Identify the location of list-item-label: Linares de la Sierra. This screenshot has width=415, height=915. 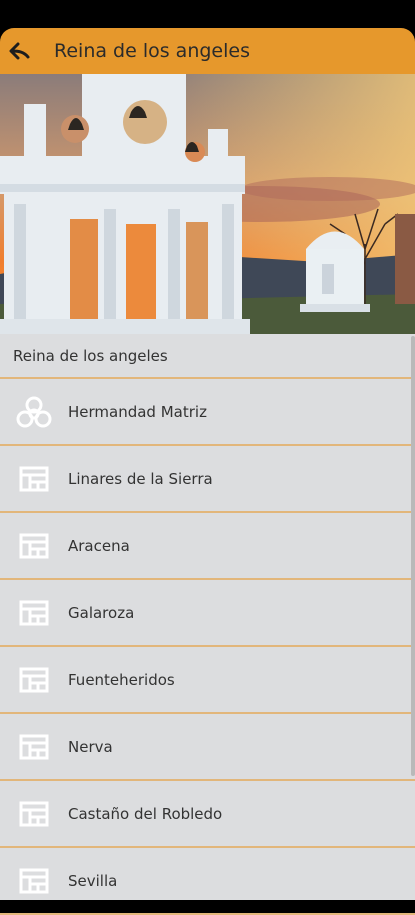
(140, 478).